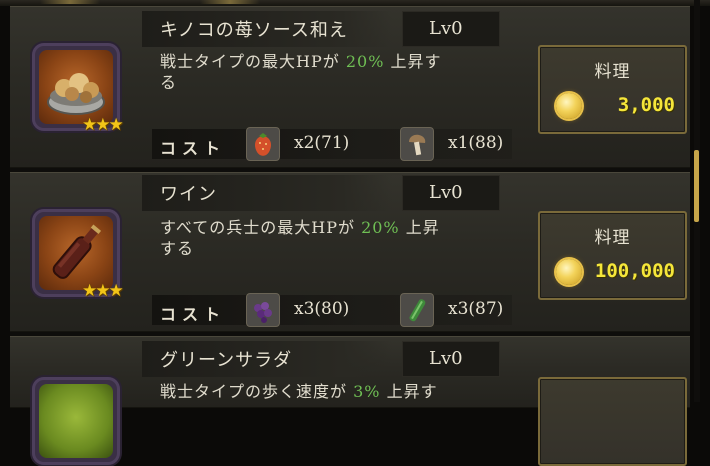 This screenshot has width=710, height=466. What do you see at coordinates (263, 310) in the screenshot?
I see `grape-icon` at bounding box center [263, 310].